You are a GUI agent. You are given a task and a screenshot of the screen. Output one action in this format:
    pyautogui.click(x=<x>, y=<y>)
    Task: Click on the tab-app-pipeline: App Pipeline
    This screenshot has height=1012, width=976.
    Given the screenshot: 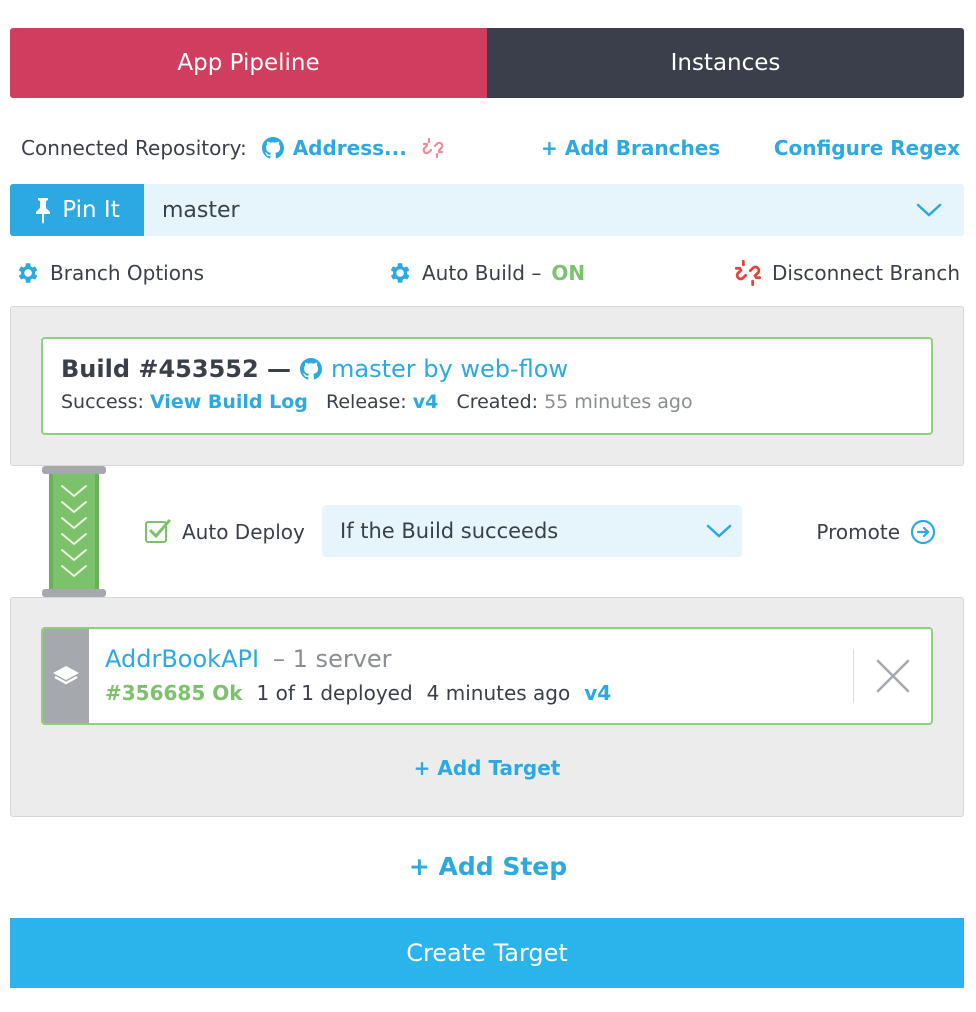 What is the action you would take?
    pyautogui.click(x=248, y=63)
    